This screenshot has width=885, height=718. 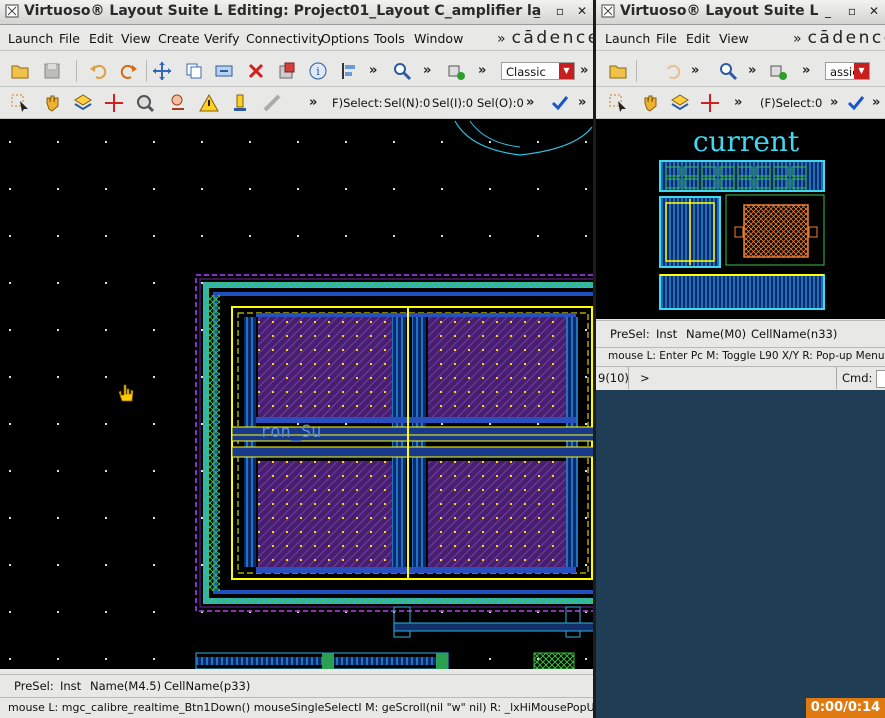 I want to click on warning-icon, so click(x=209, y=103).